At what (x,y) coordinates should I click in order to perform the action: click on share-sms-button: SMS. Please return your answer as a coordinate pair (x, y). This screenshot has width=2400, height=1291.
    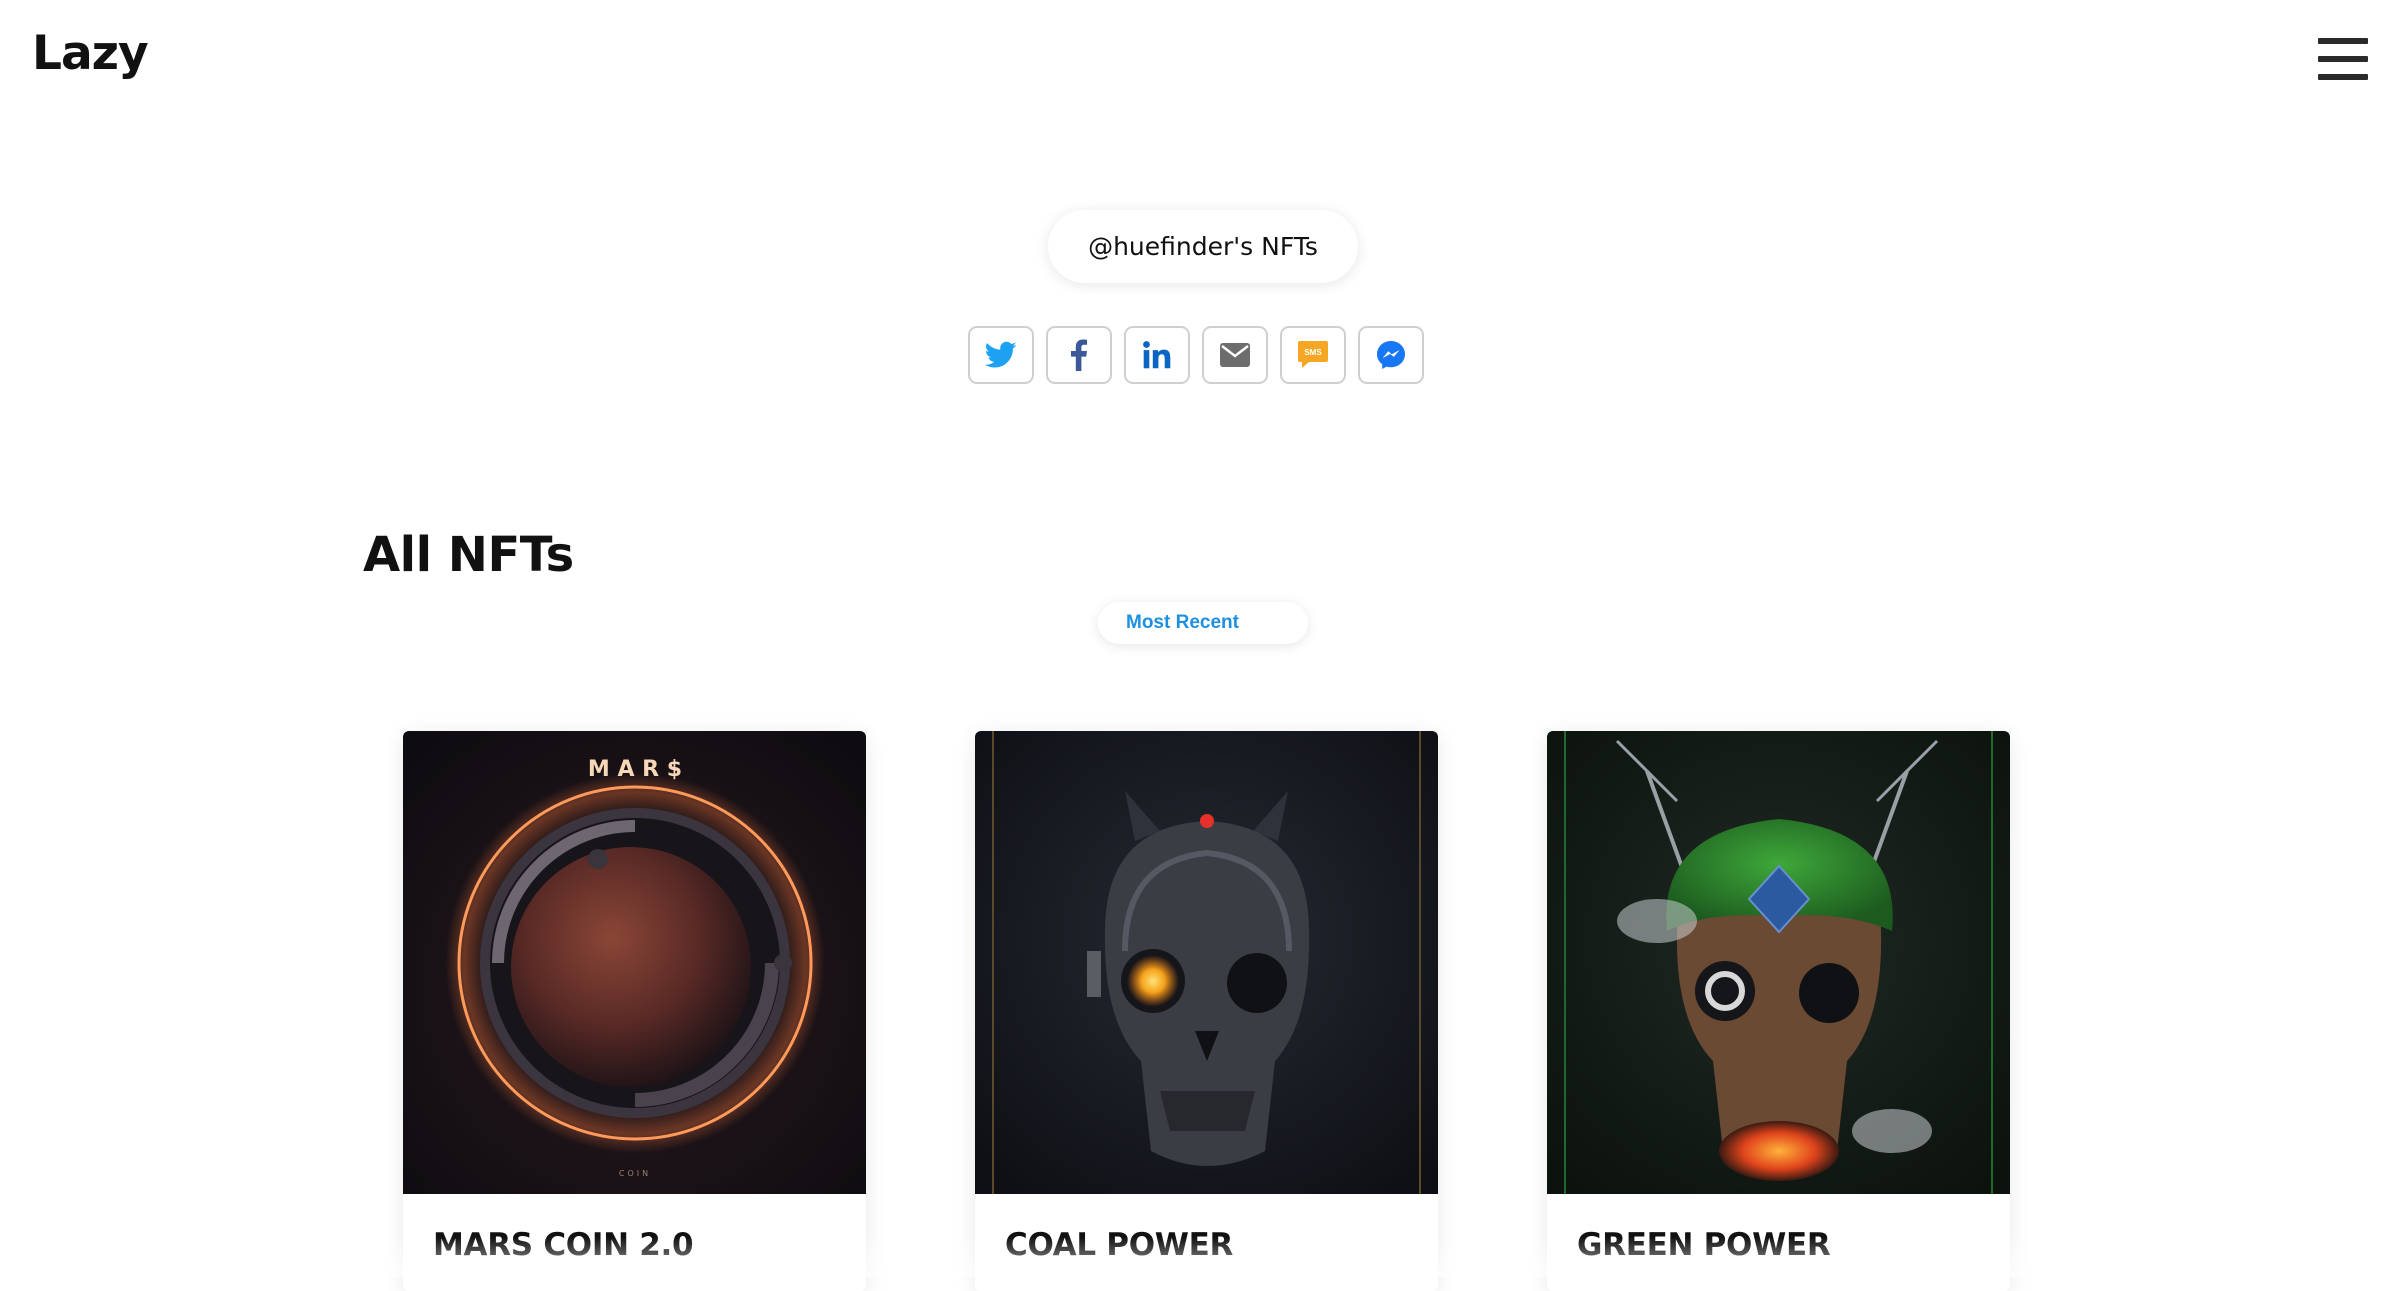
    Looking at the image, I should click on (1313, 355).